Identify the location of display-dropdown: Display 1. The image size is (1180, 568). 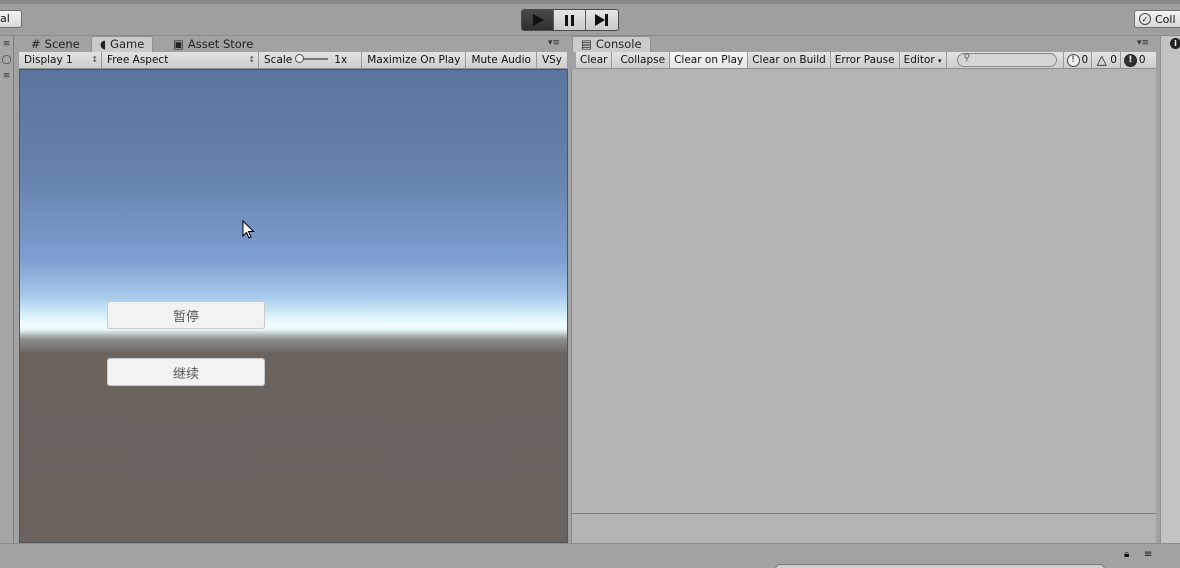
(61, 60).